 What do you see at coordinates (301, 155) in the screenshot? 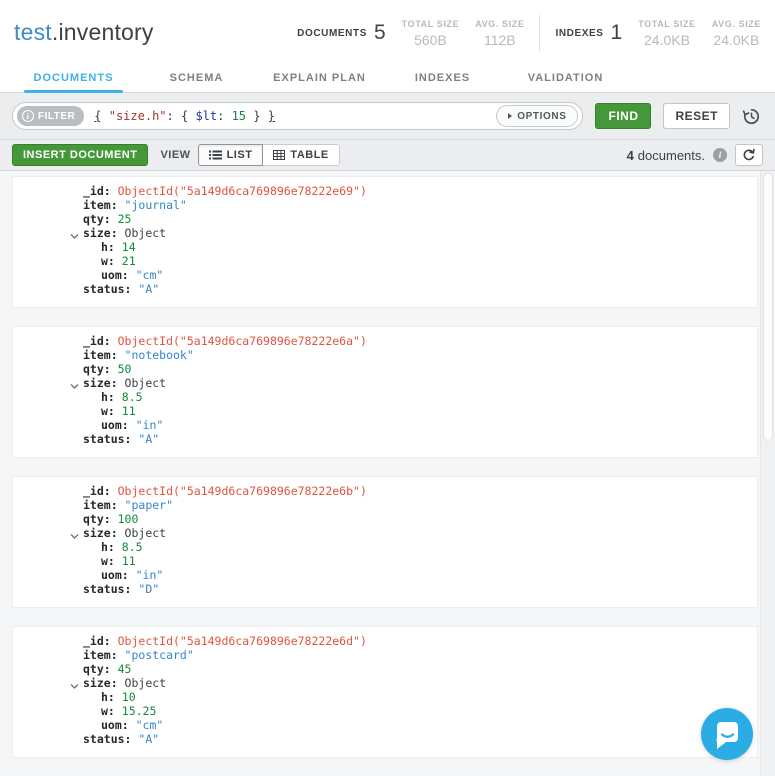
I see `view-table-button: TABLE` at bounding box center [301, 155].